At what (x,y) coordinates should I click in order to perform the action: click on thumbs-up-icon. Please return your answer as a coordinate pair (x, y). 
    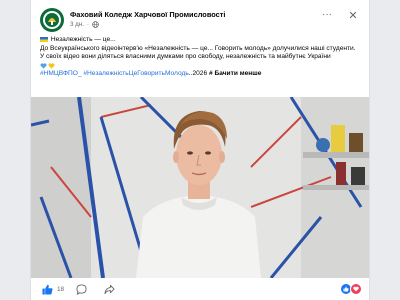
    Looking at the image, I should click on (47, 289).